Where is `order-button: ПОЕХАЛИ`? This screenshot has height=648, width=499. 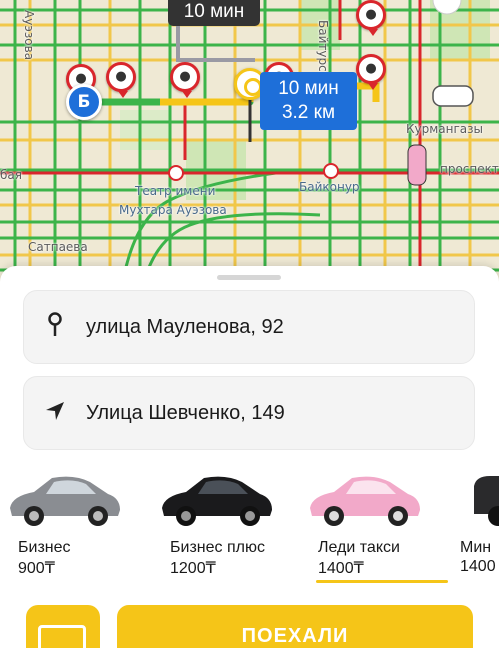 order-button: ПОЕХАЛИ is located at coordinates (295, 626).